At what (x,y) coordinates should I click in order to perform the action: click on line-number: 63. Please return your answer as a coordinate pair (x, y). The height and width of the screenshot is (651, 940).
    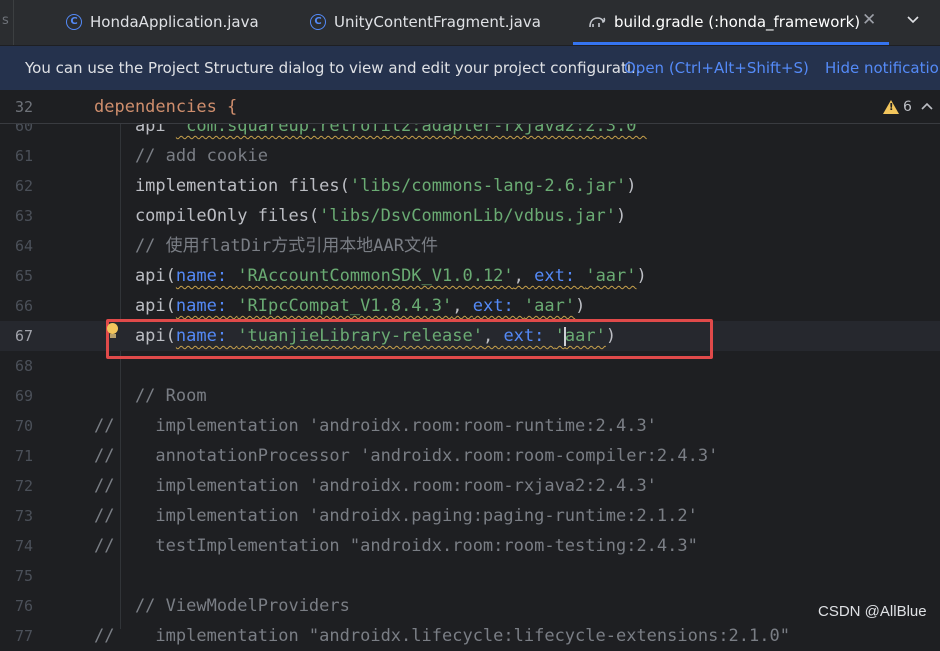
    Looking at the image, I should click on (24, 216).